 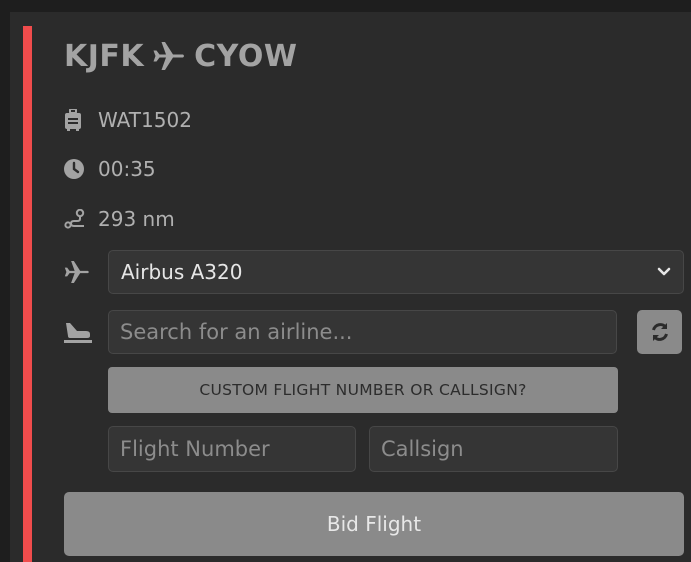 I want to click on route-title: KJFK CYOW, so click(x=180, y=56).